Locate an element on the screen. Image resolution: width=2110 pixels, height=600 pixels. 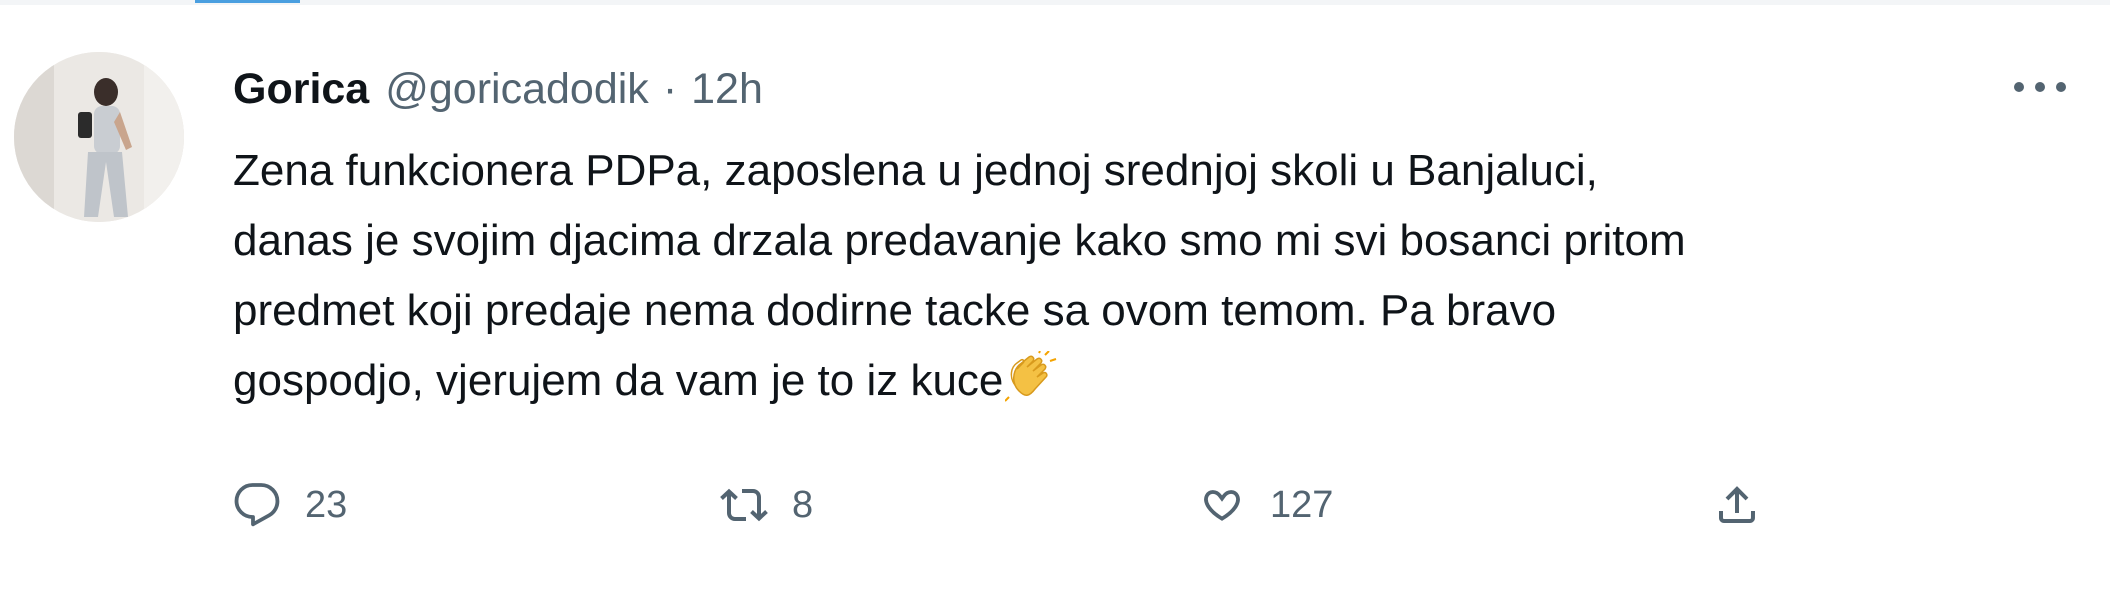
avatar is located at coordinates (99, 137).